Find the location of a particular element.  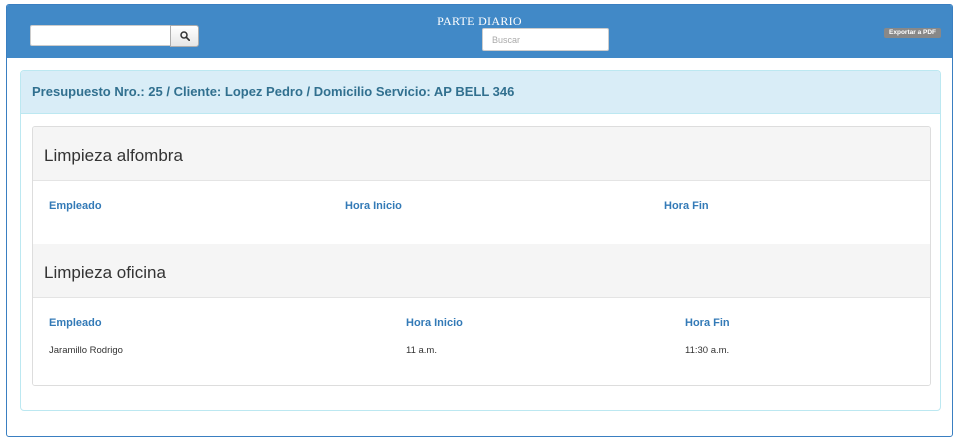

section-title-limpieza-oficina: Limpieza oficina is located at coordinates (481, 271).